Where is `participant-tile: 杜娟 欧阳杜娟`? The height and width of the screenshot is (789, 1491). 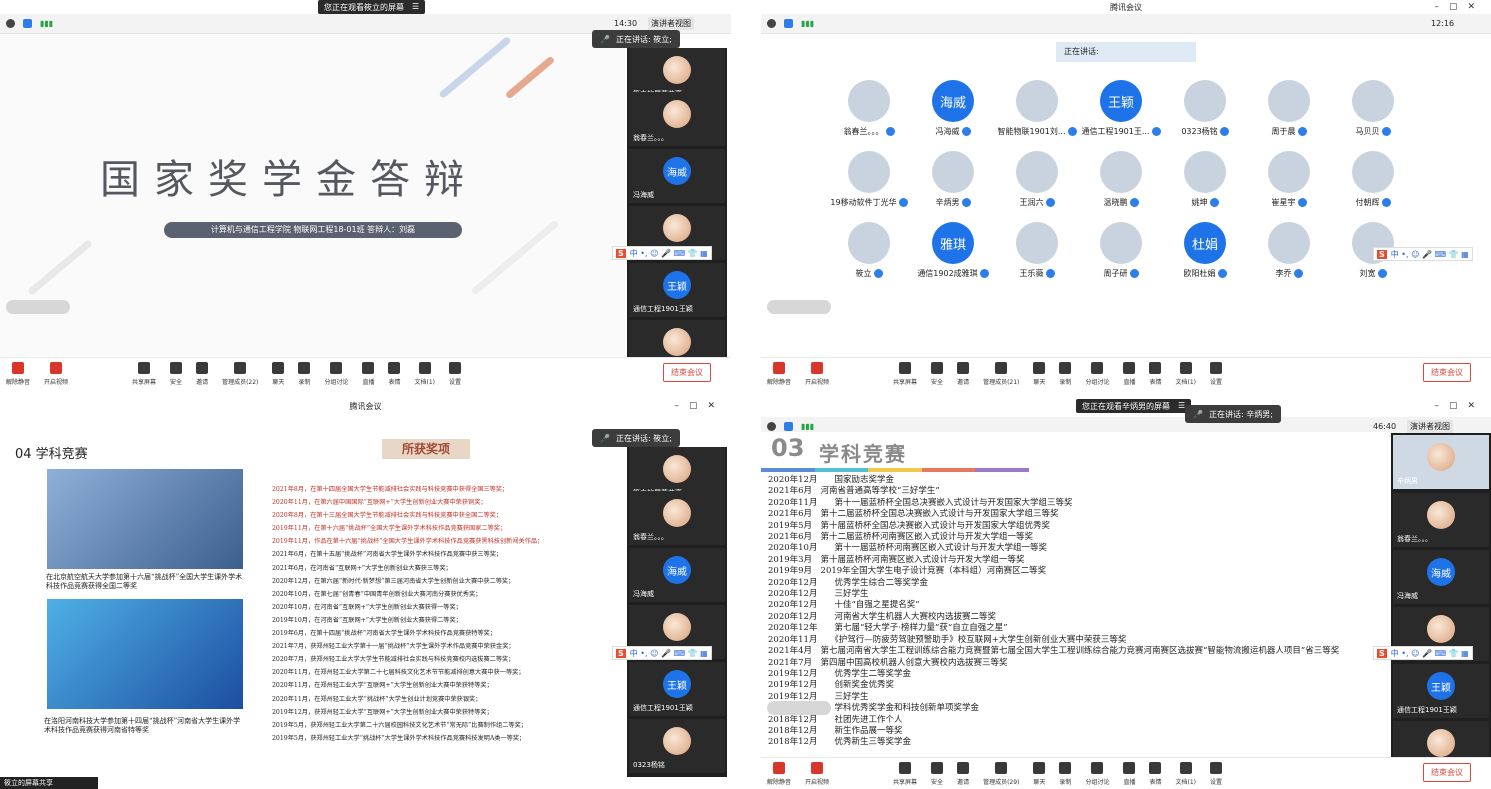
participant-tile: 杜娟 欧阳杜娟 is located at coordinates (1205, 250).